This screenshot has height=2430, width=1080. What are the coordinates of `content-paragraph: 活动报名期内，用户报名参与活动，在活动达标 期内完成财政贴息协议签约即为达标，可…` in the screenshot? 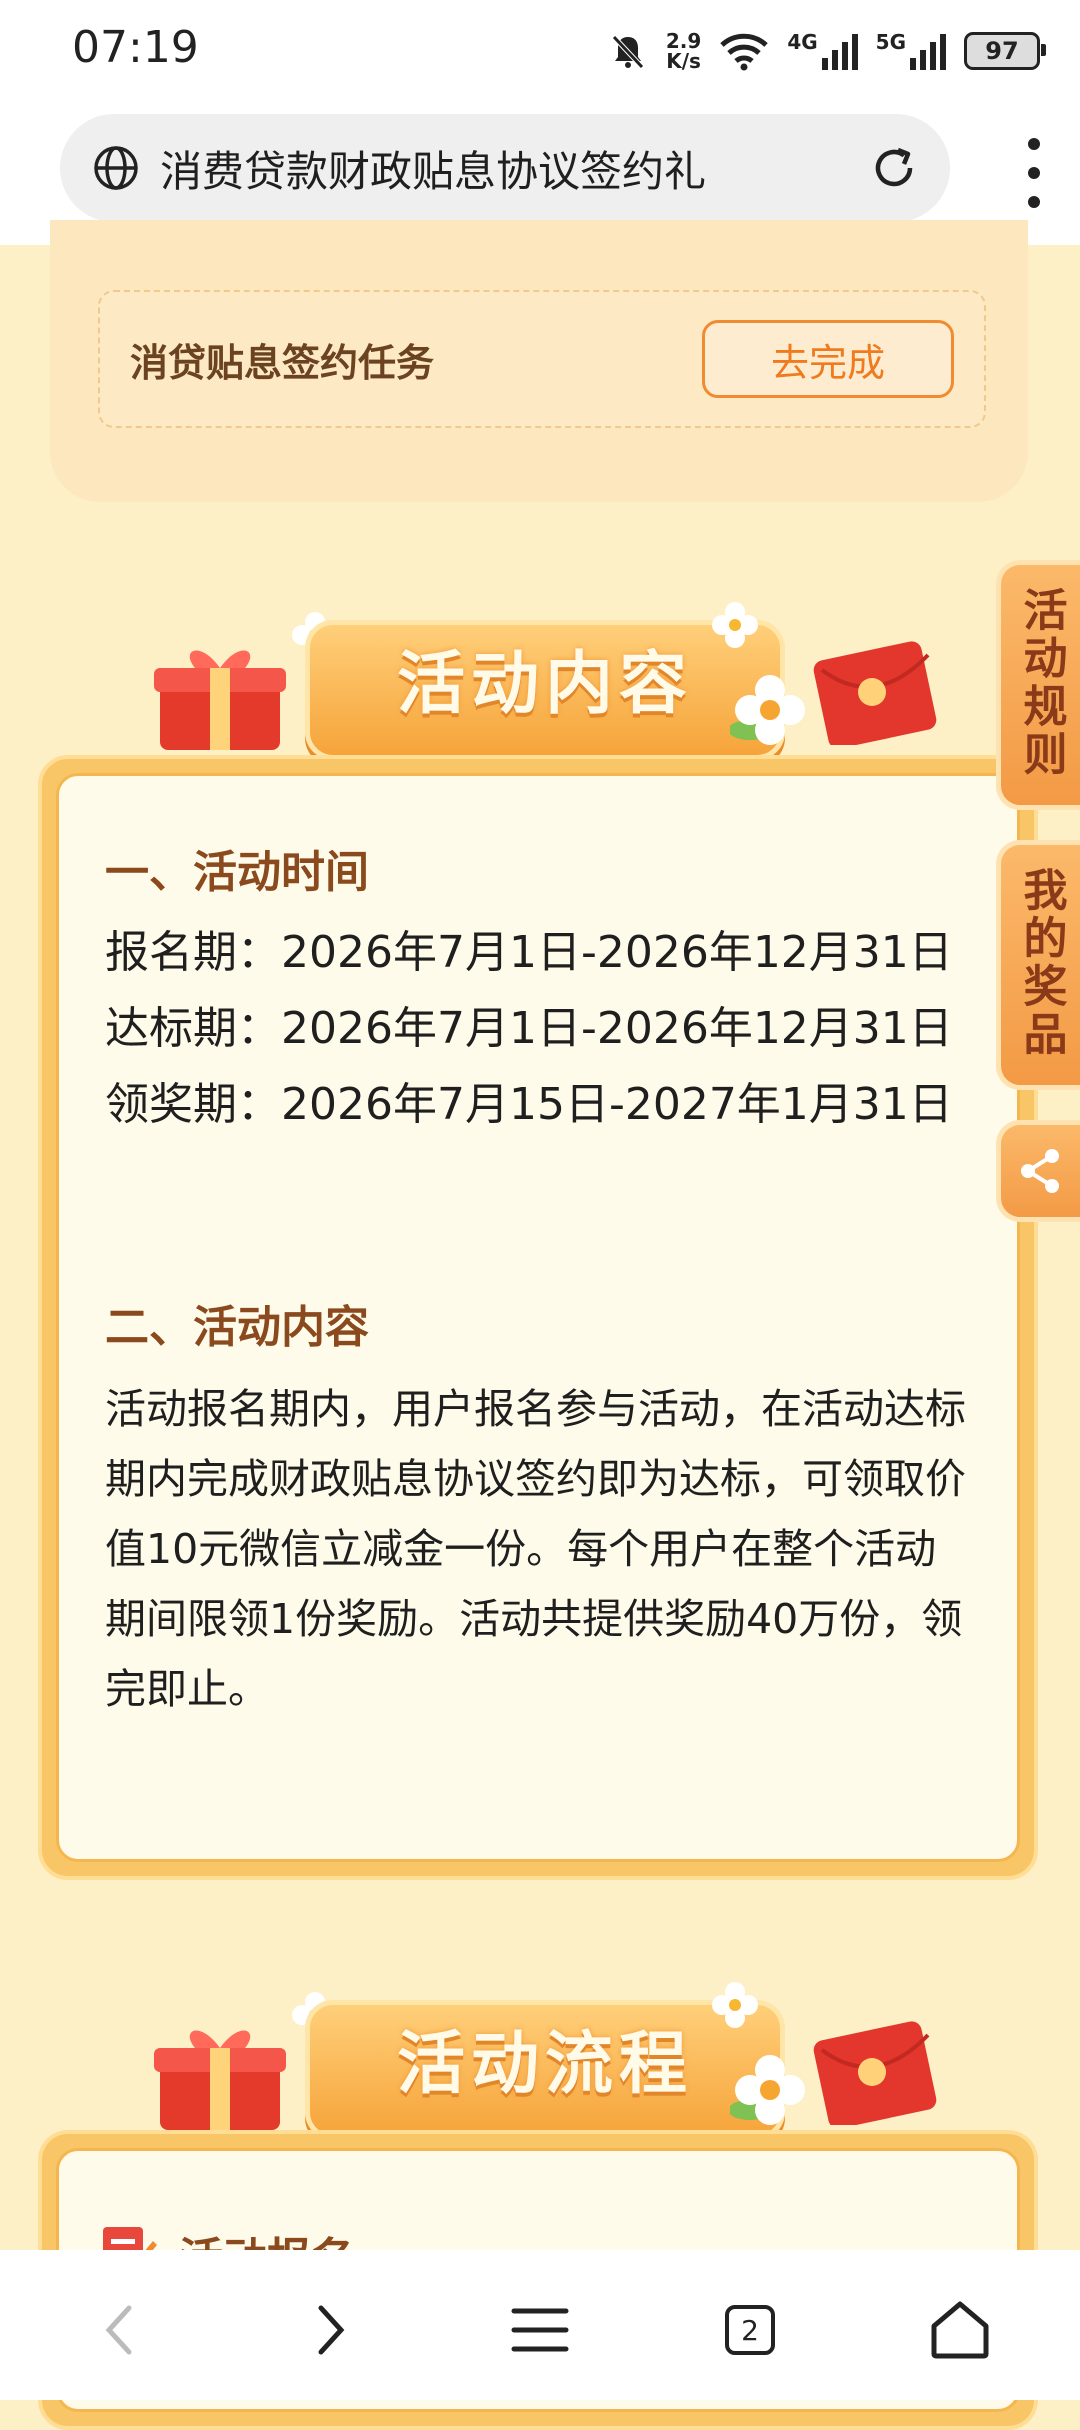 It's located at (550, 1549).